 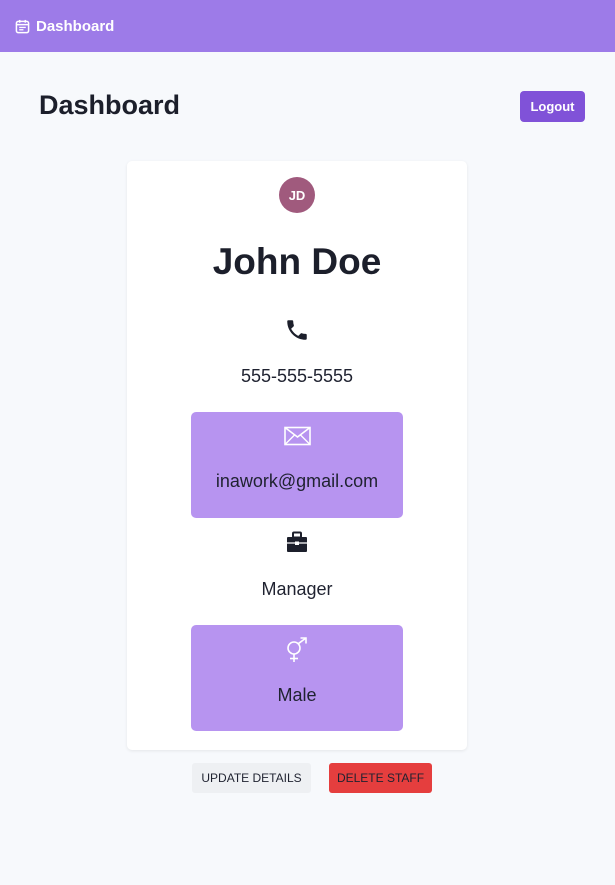 I want to click on gender-box: Male, so click(x=297, y=678).